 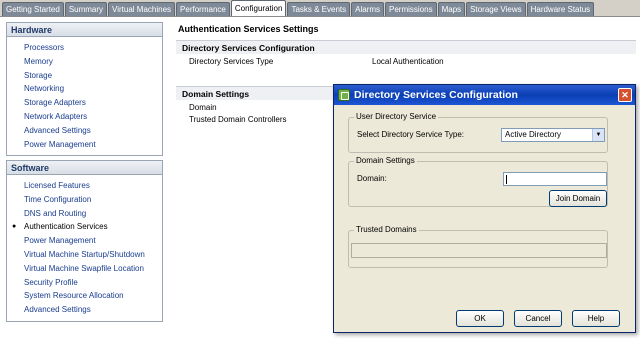 What do you see at coordinates (436, 95) in the screenshot?
I see `dialog-title: Directory Services Configuration` at bounding box center [436, 95].